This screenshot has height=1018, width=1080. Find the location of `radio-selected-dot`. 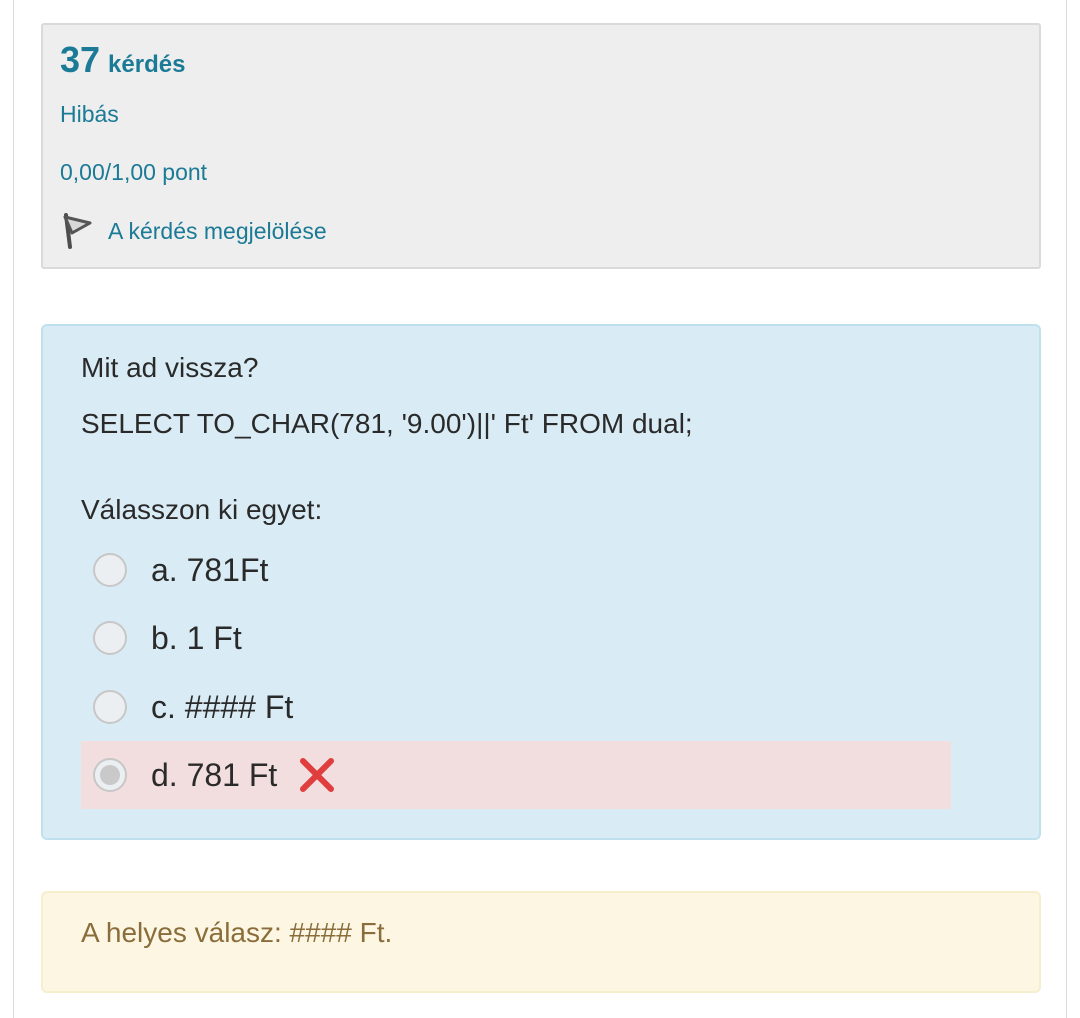

radio-selected-dot is located at coordinates (110, 775).